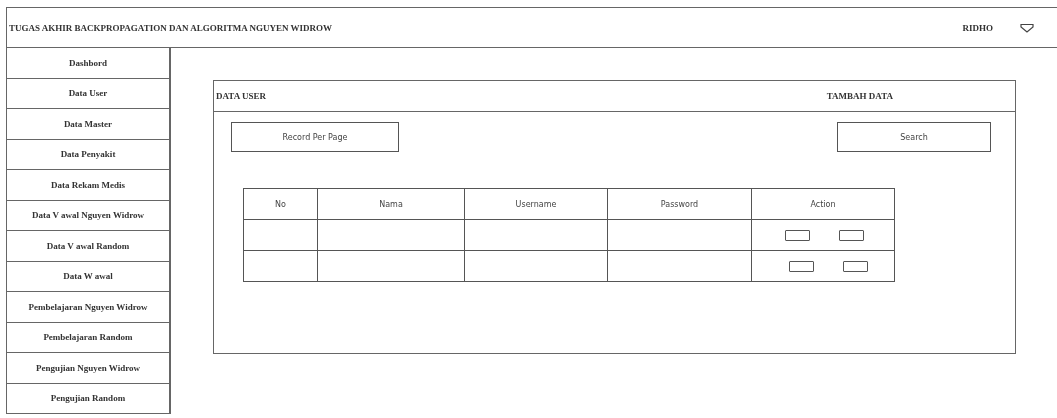 Image resolution: width=1057 pixels, height=418 pixels. Describe the element at coordinates (87, 63) in the screenshot. I see `sidebar-item: Dashbord` at that location.